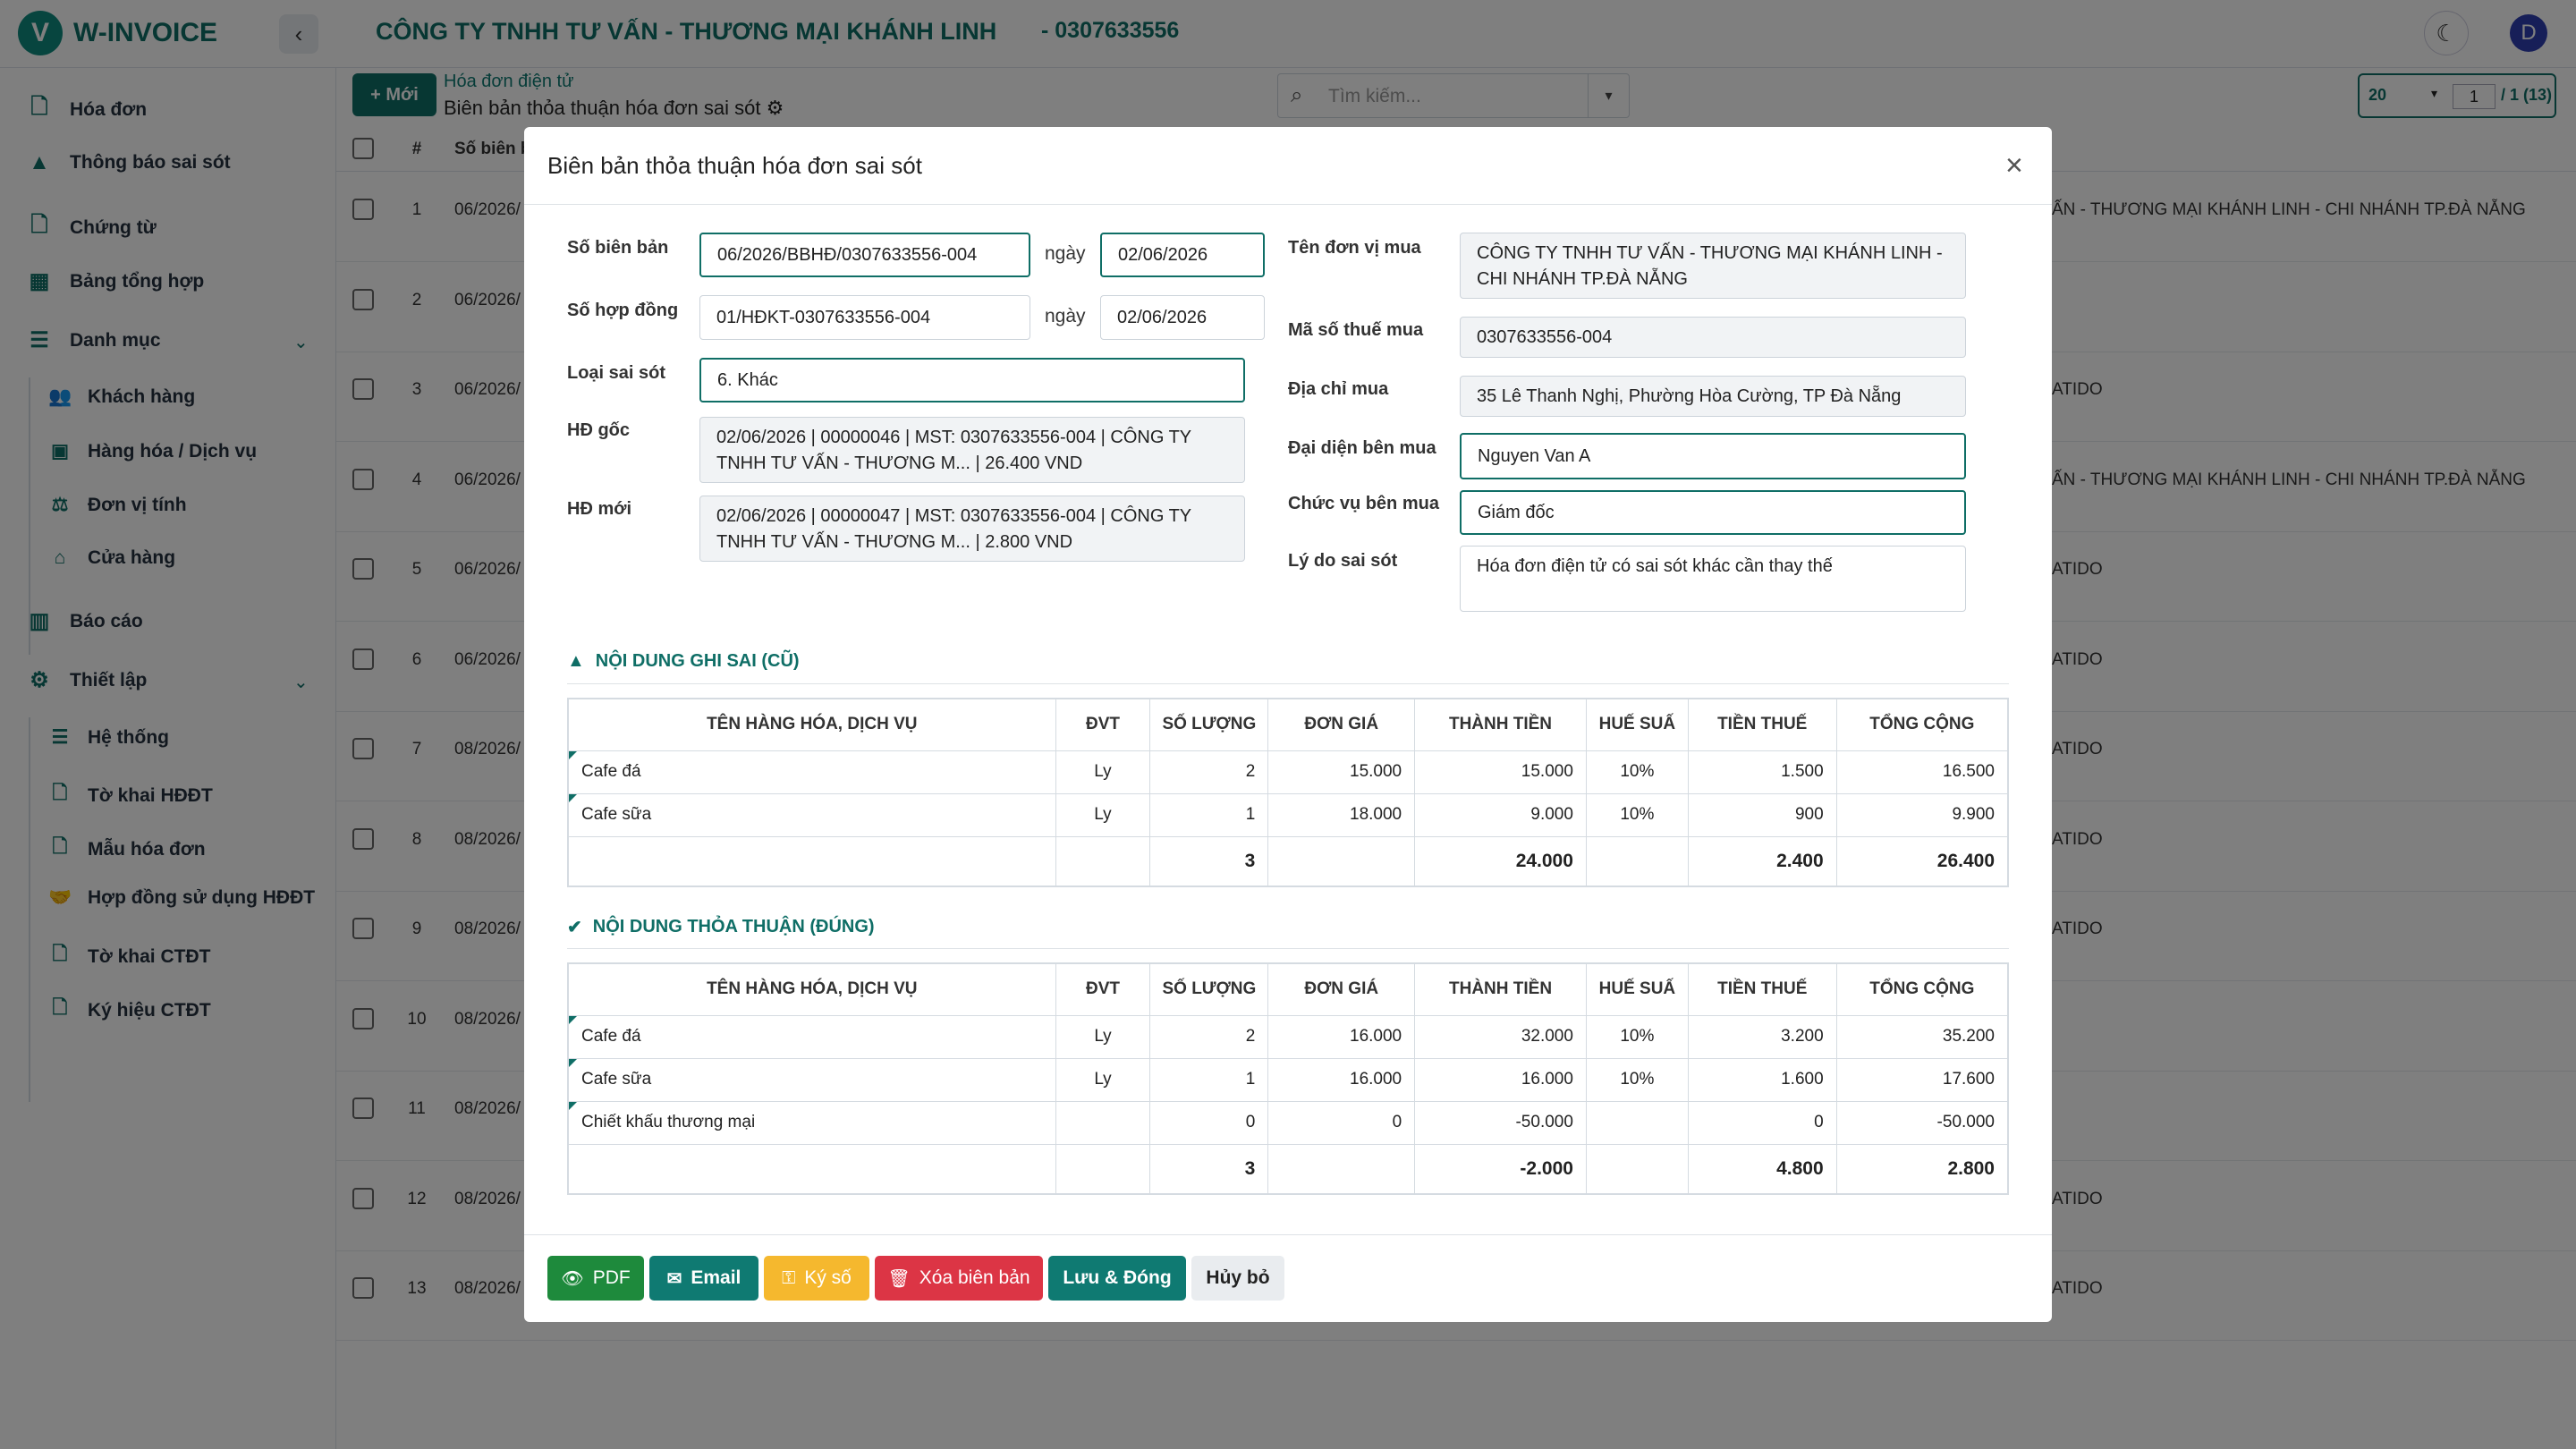 Image resolution: width=2576 pixels, height=1449 pixels. What do you see at coordinates (1117, 1278) in the screenshot?
I see `save-close-button: Lưu & Đóng` at bounding box center [1117, 1278].